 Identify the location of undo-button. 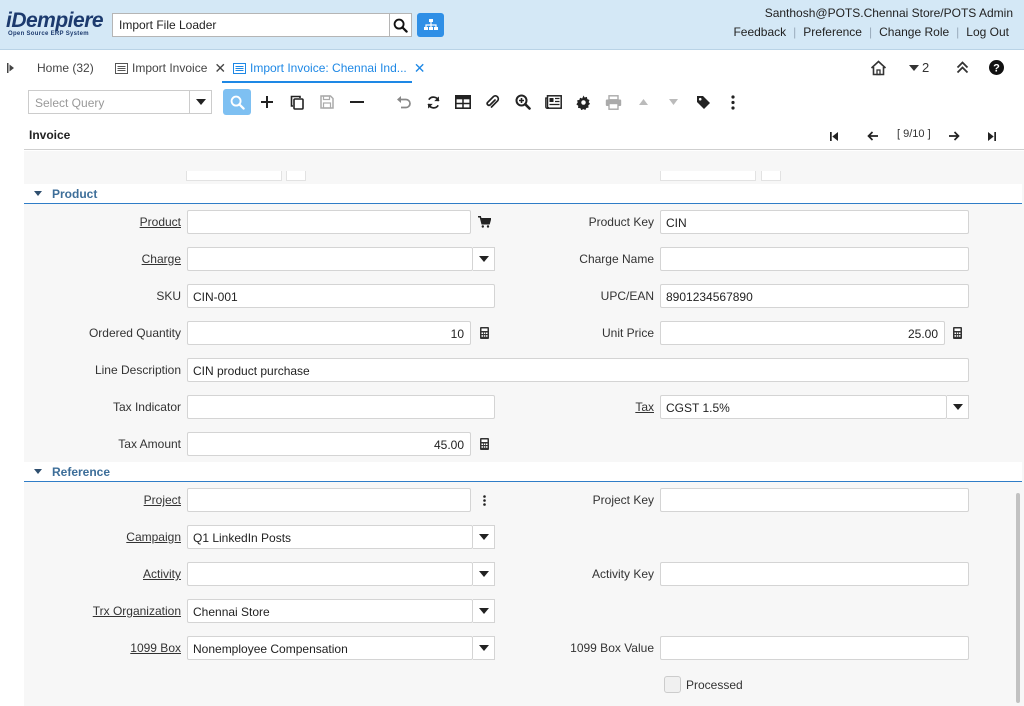
(403, 102).